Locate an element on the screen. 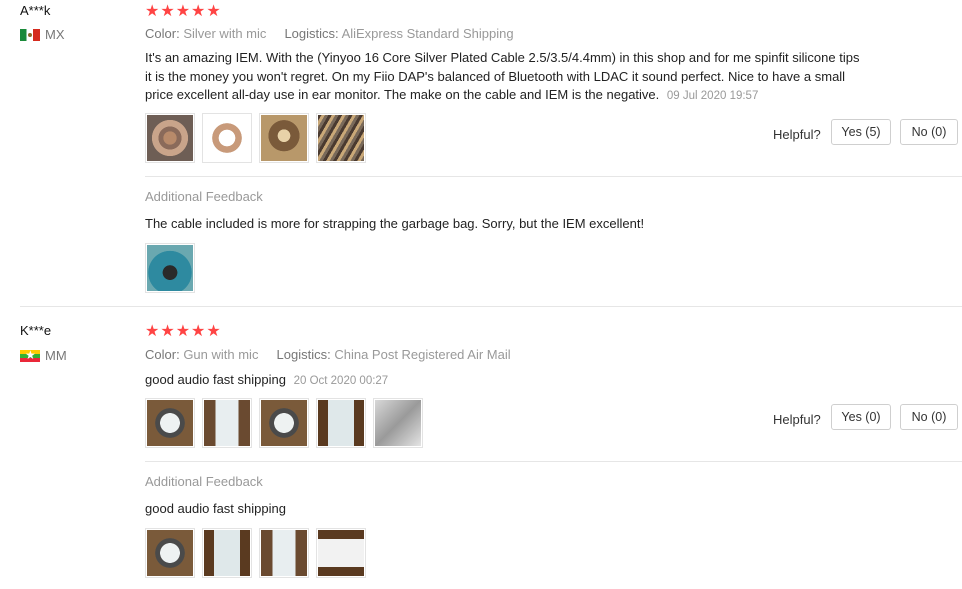  helpful-yes-button: Yes (5) is located at coordinates (861, 132).